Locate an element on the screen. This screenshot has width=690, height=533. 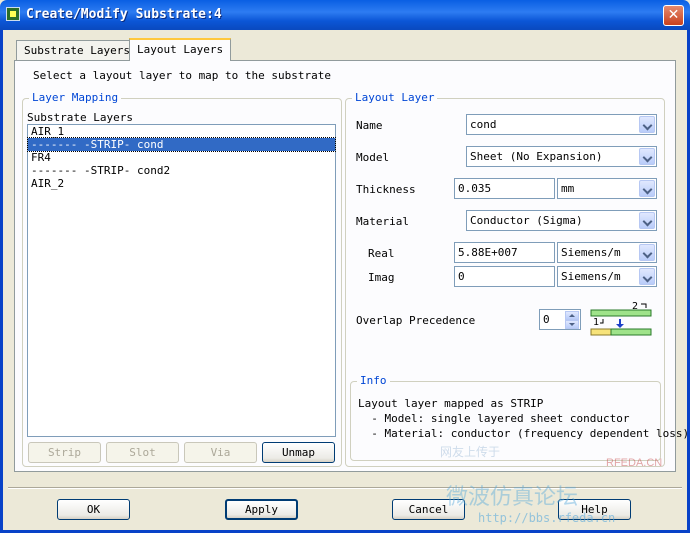
window-frame-left is located at coordinates (1, 281).